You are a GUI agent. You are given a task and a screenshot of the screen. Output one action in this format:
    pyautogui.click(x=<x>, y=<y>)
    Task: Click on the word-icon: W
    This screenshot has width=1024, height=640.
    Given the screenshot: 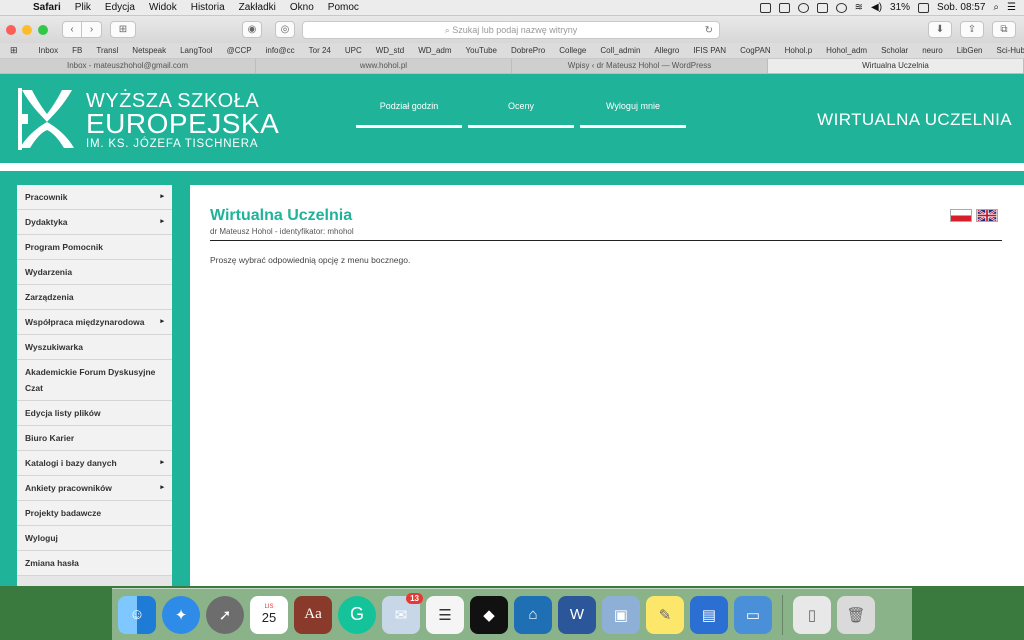 What is the action you would take?
    pyautogui.click(x=577, y=614)
    